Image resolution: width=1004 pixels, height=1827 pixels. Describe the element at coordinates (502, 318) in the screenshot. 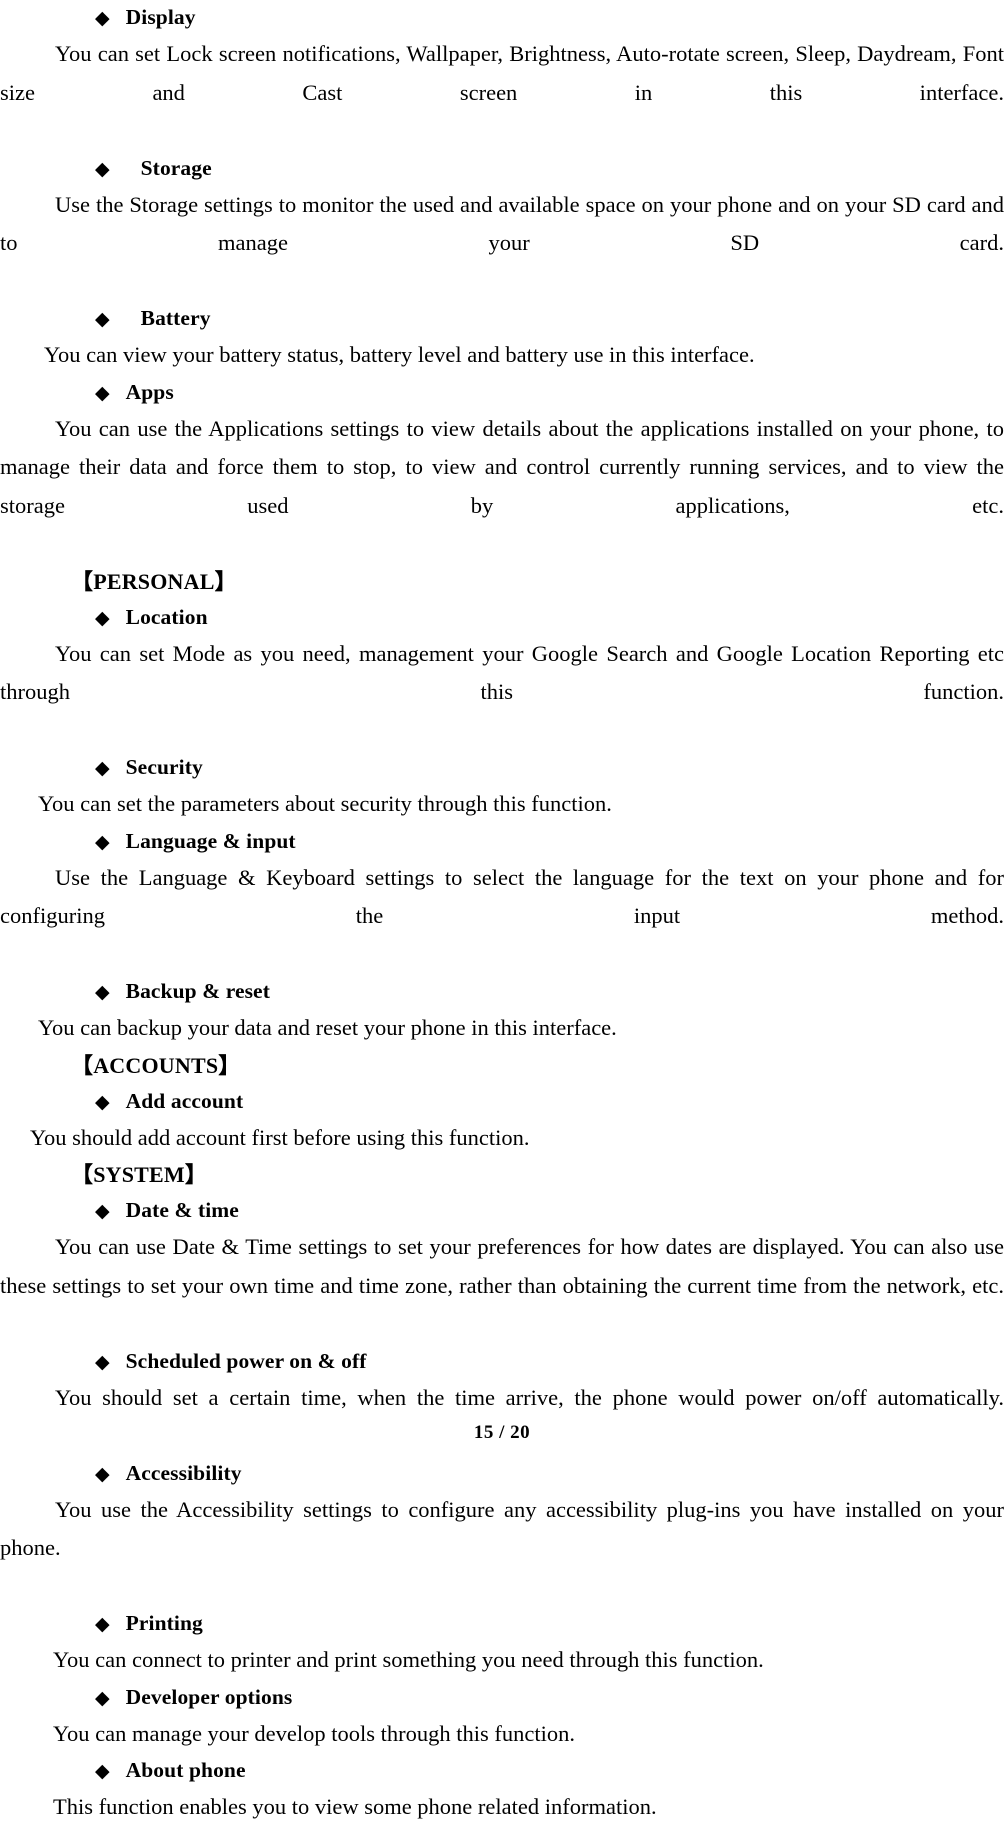

I see `section-heading-battery: ◆ Battery` at that location.